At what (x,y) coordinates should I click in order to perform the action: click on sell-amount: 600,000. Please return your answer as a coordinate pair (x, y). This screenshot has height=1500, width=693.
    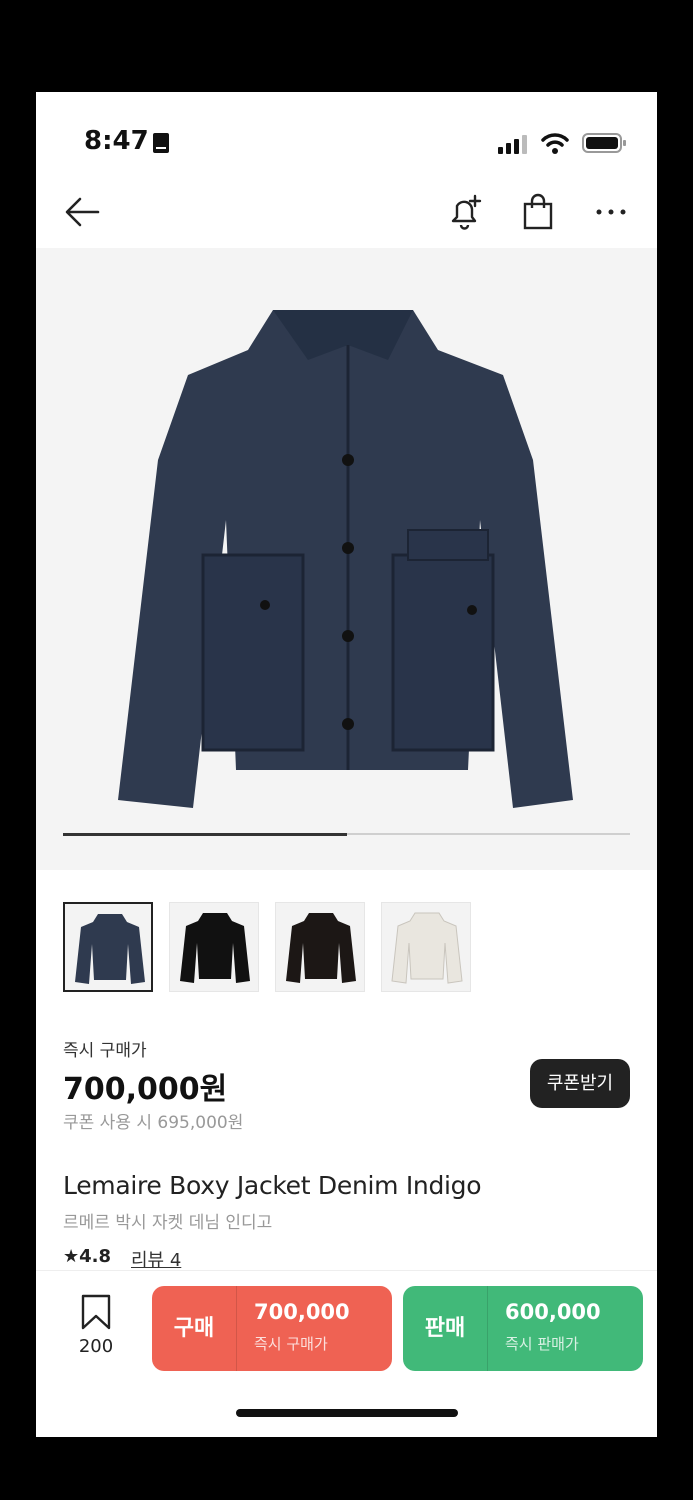
    Looking at the image, I should click on (553, 1312).